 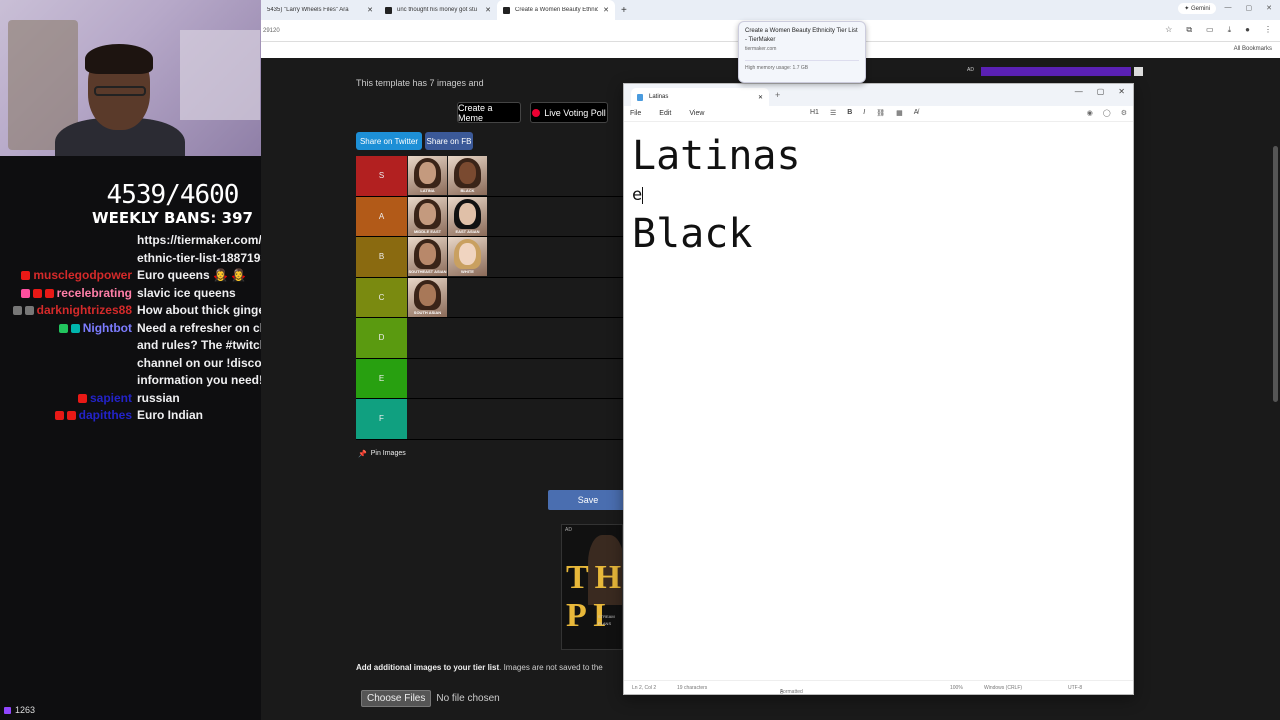 I want to click on address-text: 29120, so click(x=271, y=30).